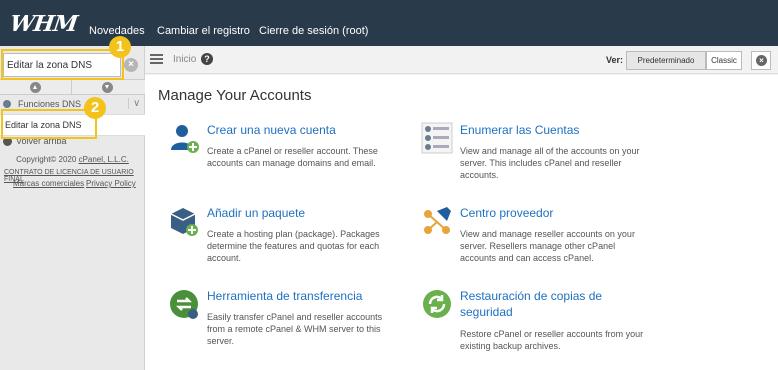 Image resolution: width=778 pixels, height=370 pixels. Describe the element at coordinates (50, 104) in the screenshot. I see `category-label: Funciones DNS` at that location.